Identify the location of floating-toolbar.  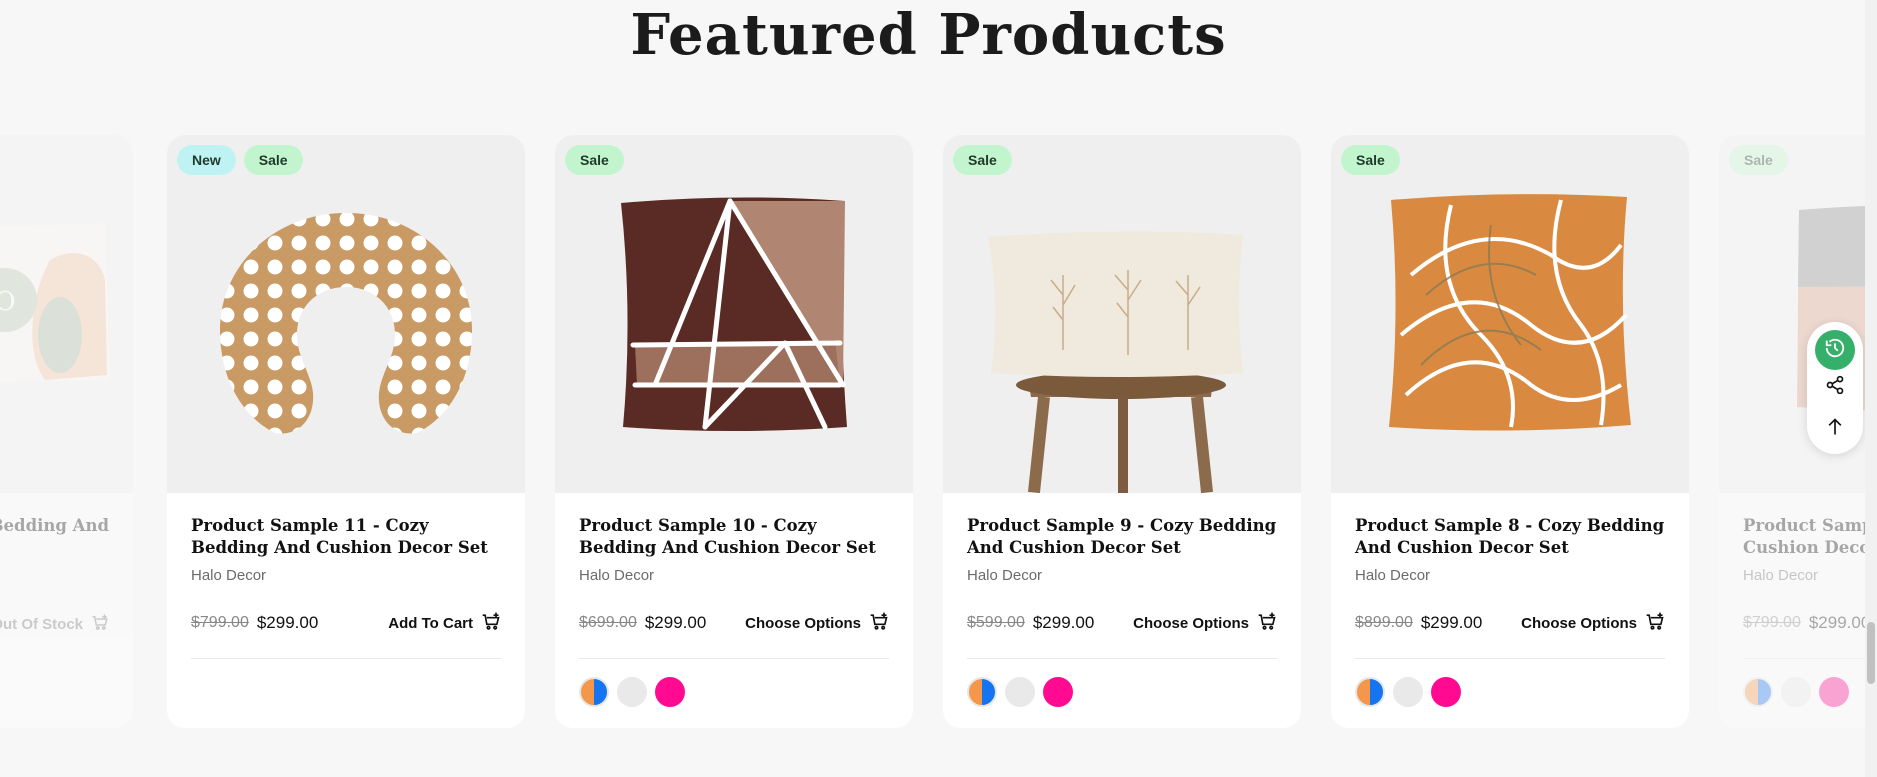
(1835, 388).